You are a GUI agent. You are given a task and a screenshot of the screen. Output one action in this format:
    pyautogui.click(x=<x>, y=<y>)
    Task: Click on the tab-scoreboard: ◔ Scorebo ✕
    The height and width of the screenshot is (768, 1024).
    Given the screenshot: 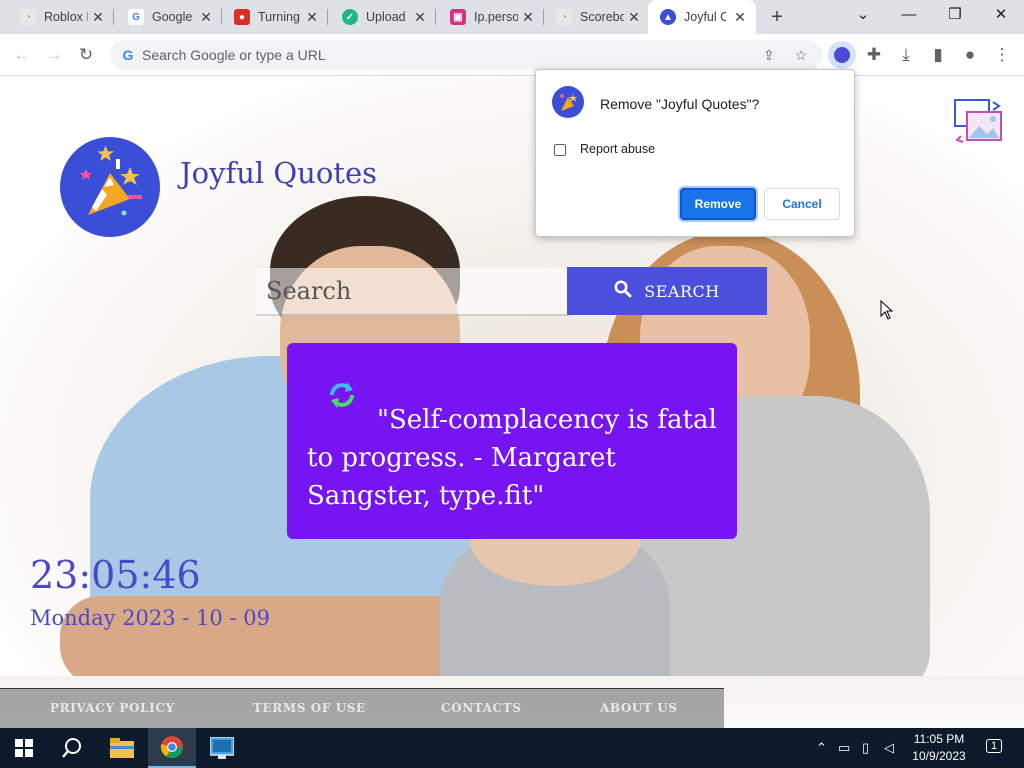 What is the action you would take?
    pyautogui.click(x=593, y=17)
    